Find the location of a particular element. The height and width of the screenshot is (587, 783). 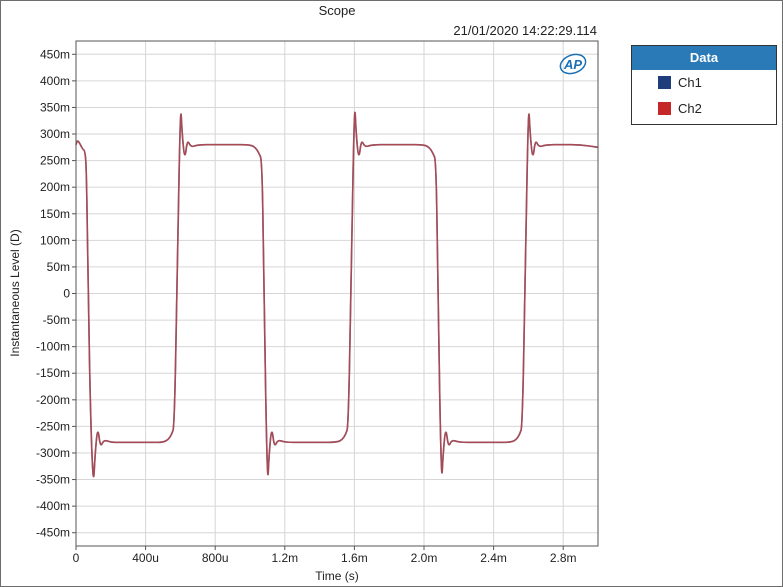

y-tick-label: 100m is located at coordinates (55, 240).